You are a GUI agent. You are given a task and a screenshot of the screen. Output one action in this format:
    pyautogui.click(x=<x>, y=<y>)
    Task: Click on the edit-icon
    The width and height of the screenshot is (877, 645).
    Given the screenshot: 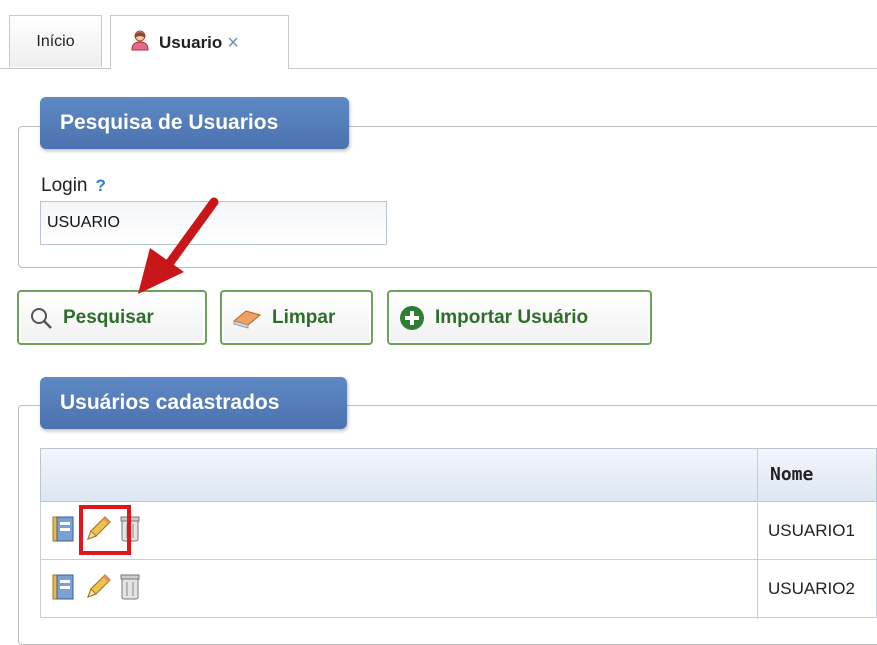 What is the action you would take?
    pyautogui.click(x=98, y=587)
    